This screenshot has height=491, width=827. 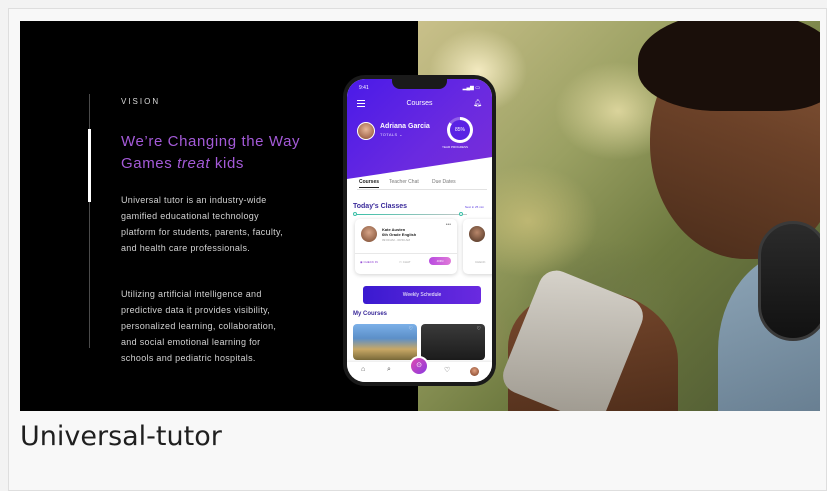 I want to click on check-in-button: CHECK, so click(x=480, y=262).